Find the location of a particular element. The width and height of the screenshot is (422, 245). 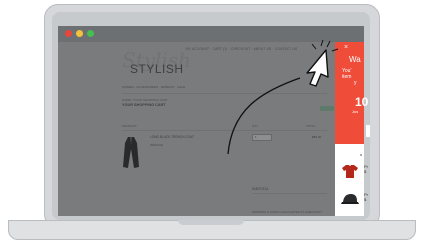

click-burst-icon is located at coordinates (325, 45).